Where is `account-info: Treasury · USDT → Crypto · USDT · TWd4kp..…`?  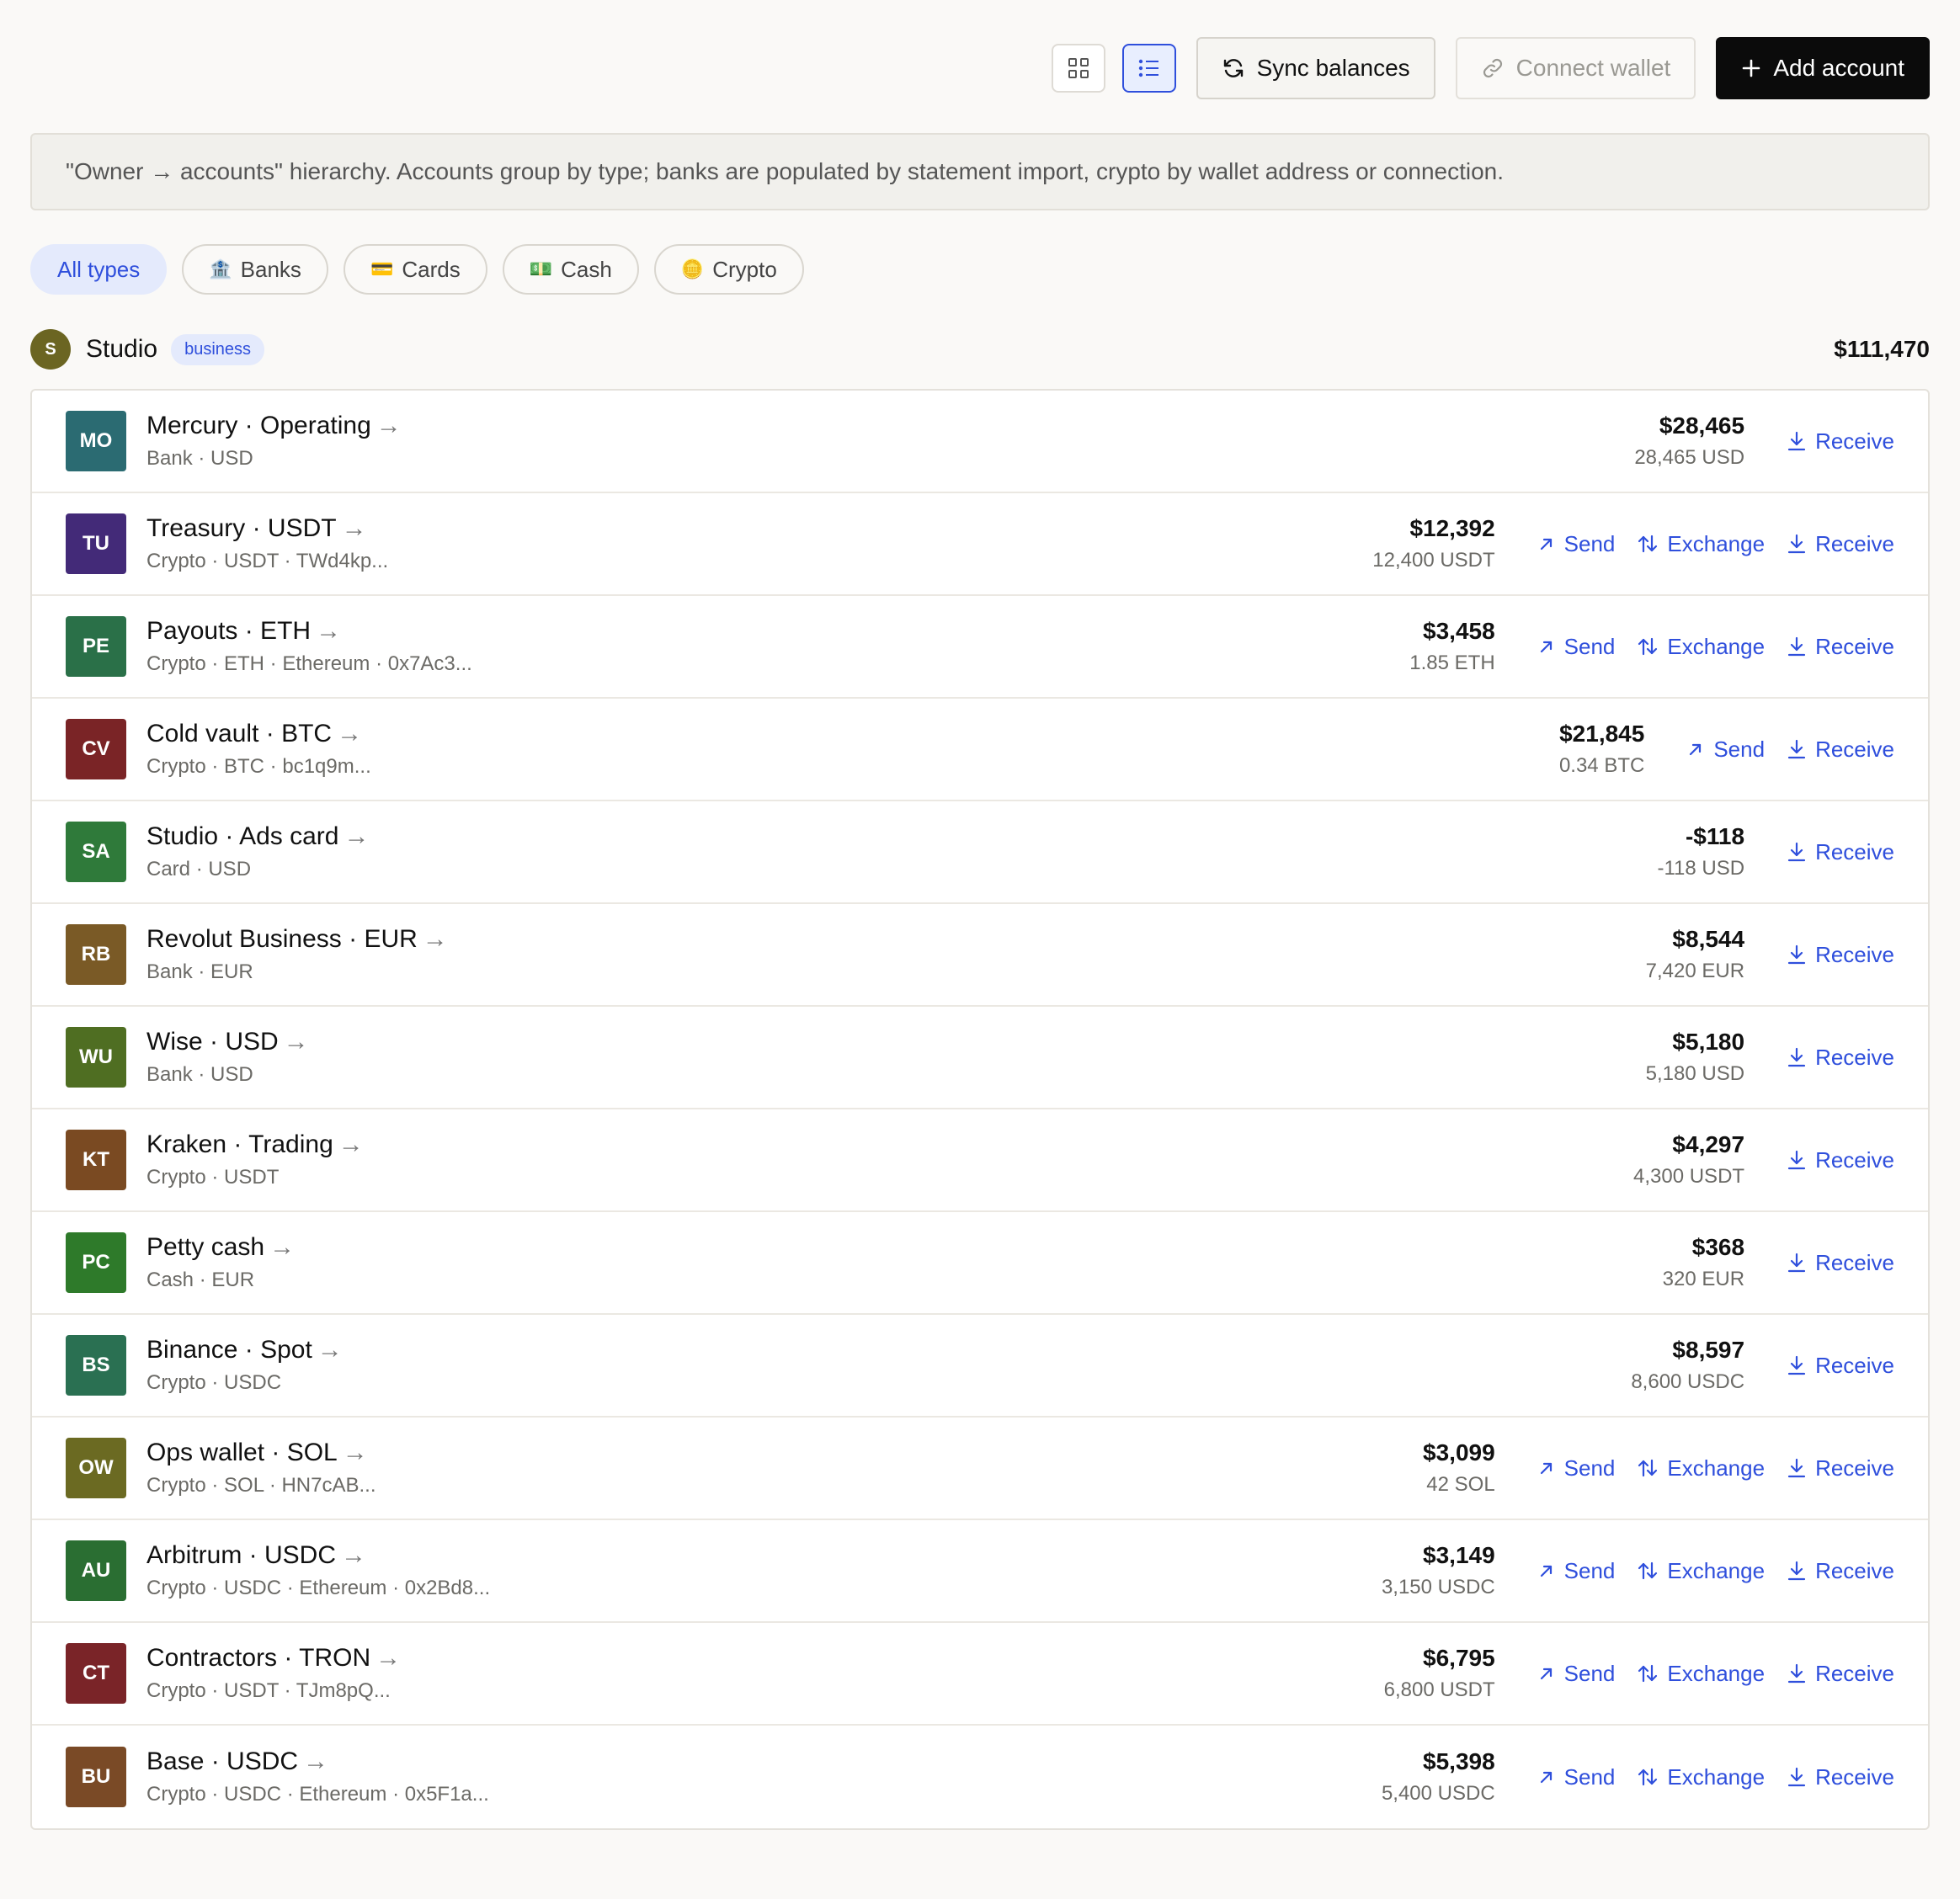 account-info: Treasury · USDT → Crypto · USDT · TWd4kp..… is located at coordinates (267, 543).